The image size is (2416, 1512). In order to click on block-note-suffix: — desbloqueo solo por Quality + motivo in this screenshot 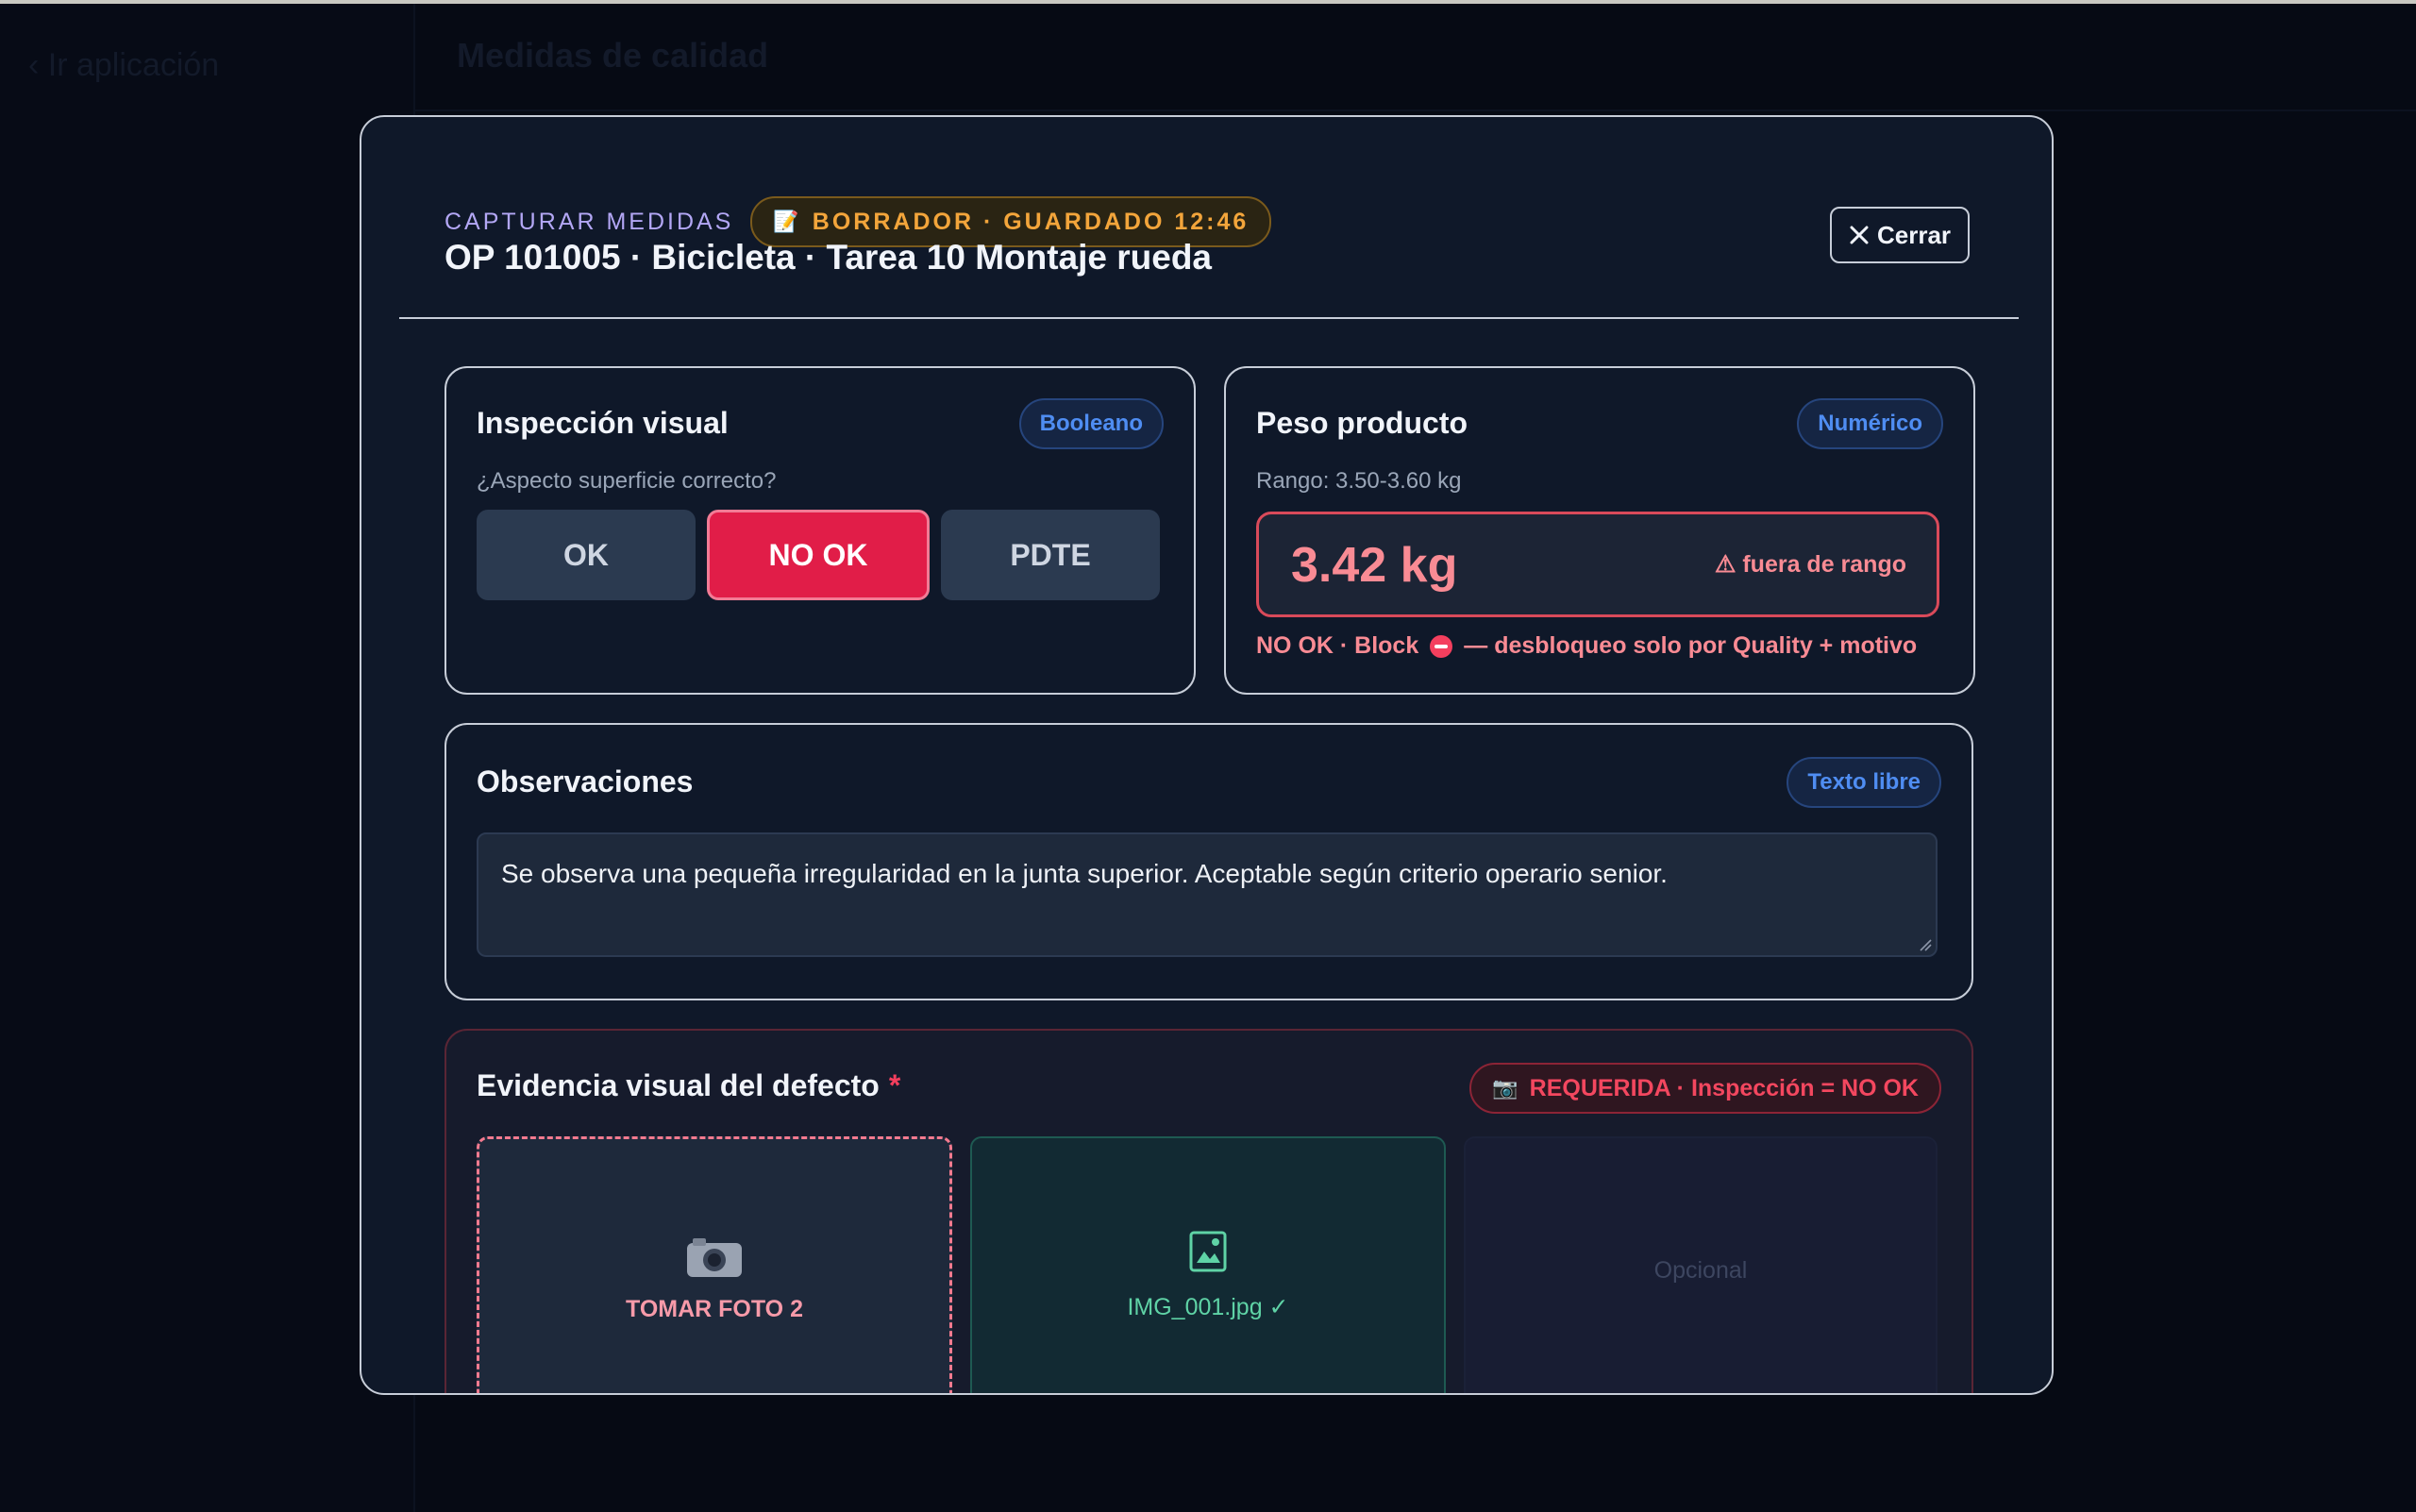, I will do `click(1691, 645)`.